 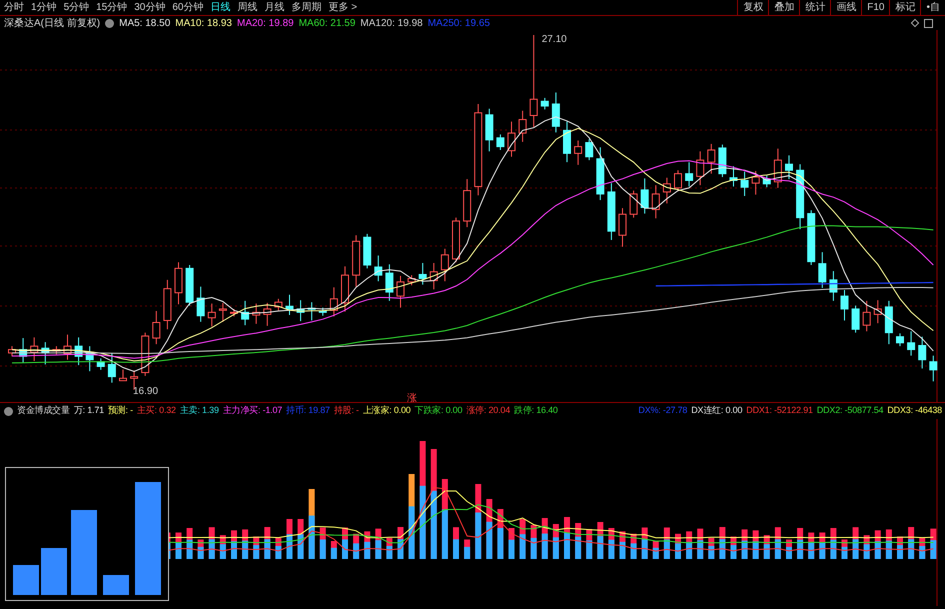 I want to click on moving-average-value: MA5: 18.50, so click(x=144, y=23).